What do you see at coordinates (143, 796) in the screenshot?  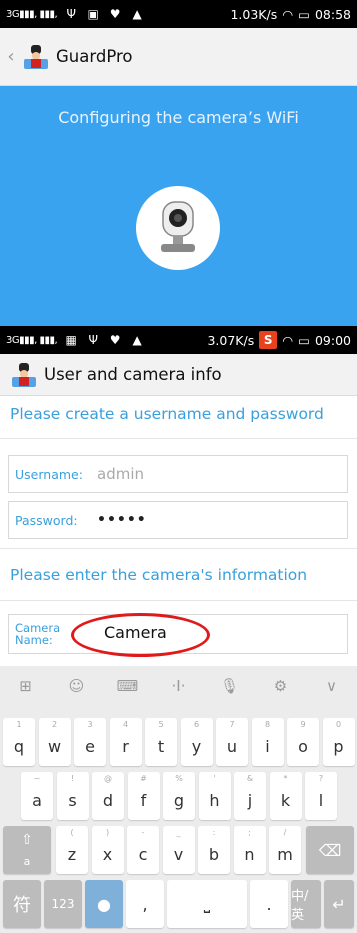 I see `key-f: # f` at bounding box center [143, 796].